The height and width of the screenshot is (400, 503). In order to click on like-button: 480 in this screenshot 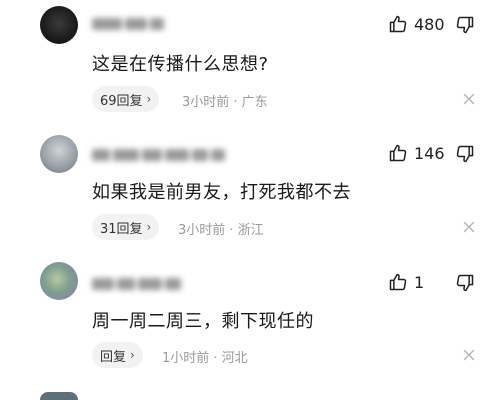, I will do `click(416, 24)`.